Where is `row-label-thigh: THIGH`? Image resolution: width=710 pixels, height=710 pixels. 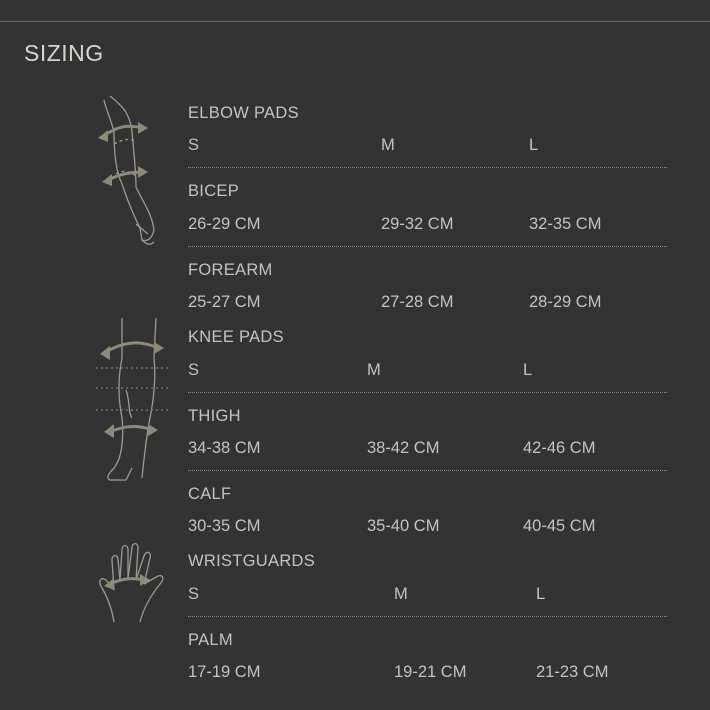 row-label-thigh: THIGH is located at coordinates (214, 416).